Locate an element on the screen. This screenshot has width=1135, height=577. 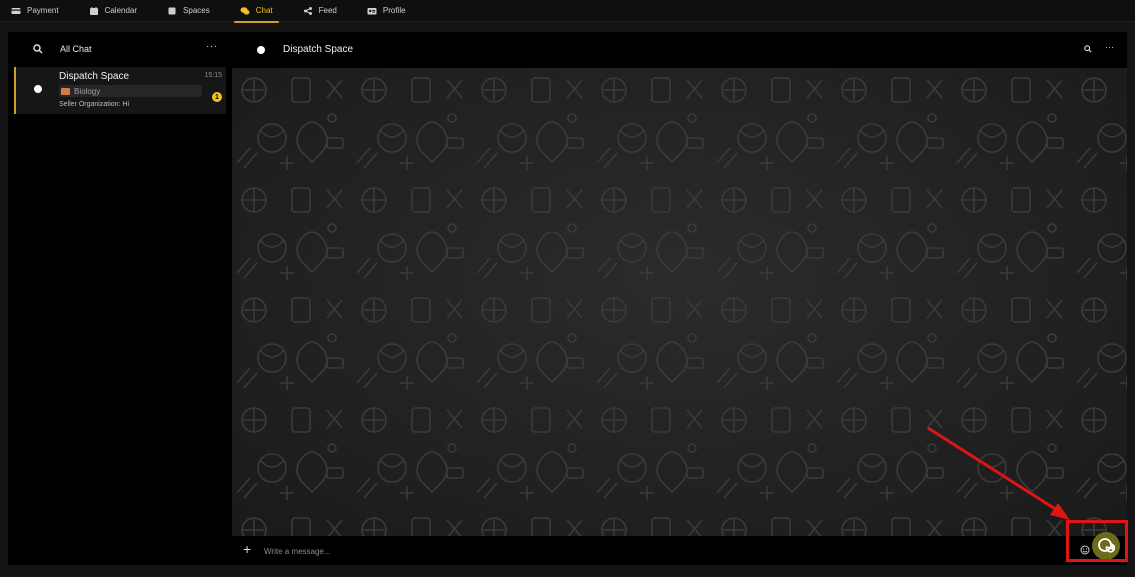
space-tag-label: Biology is located at coordinates (87, 91).